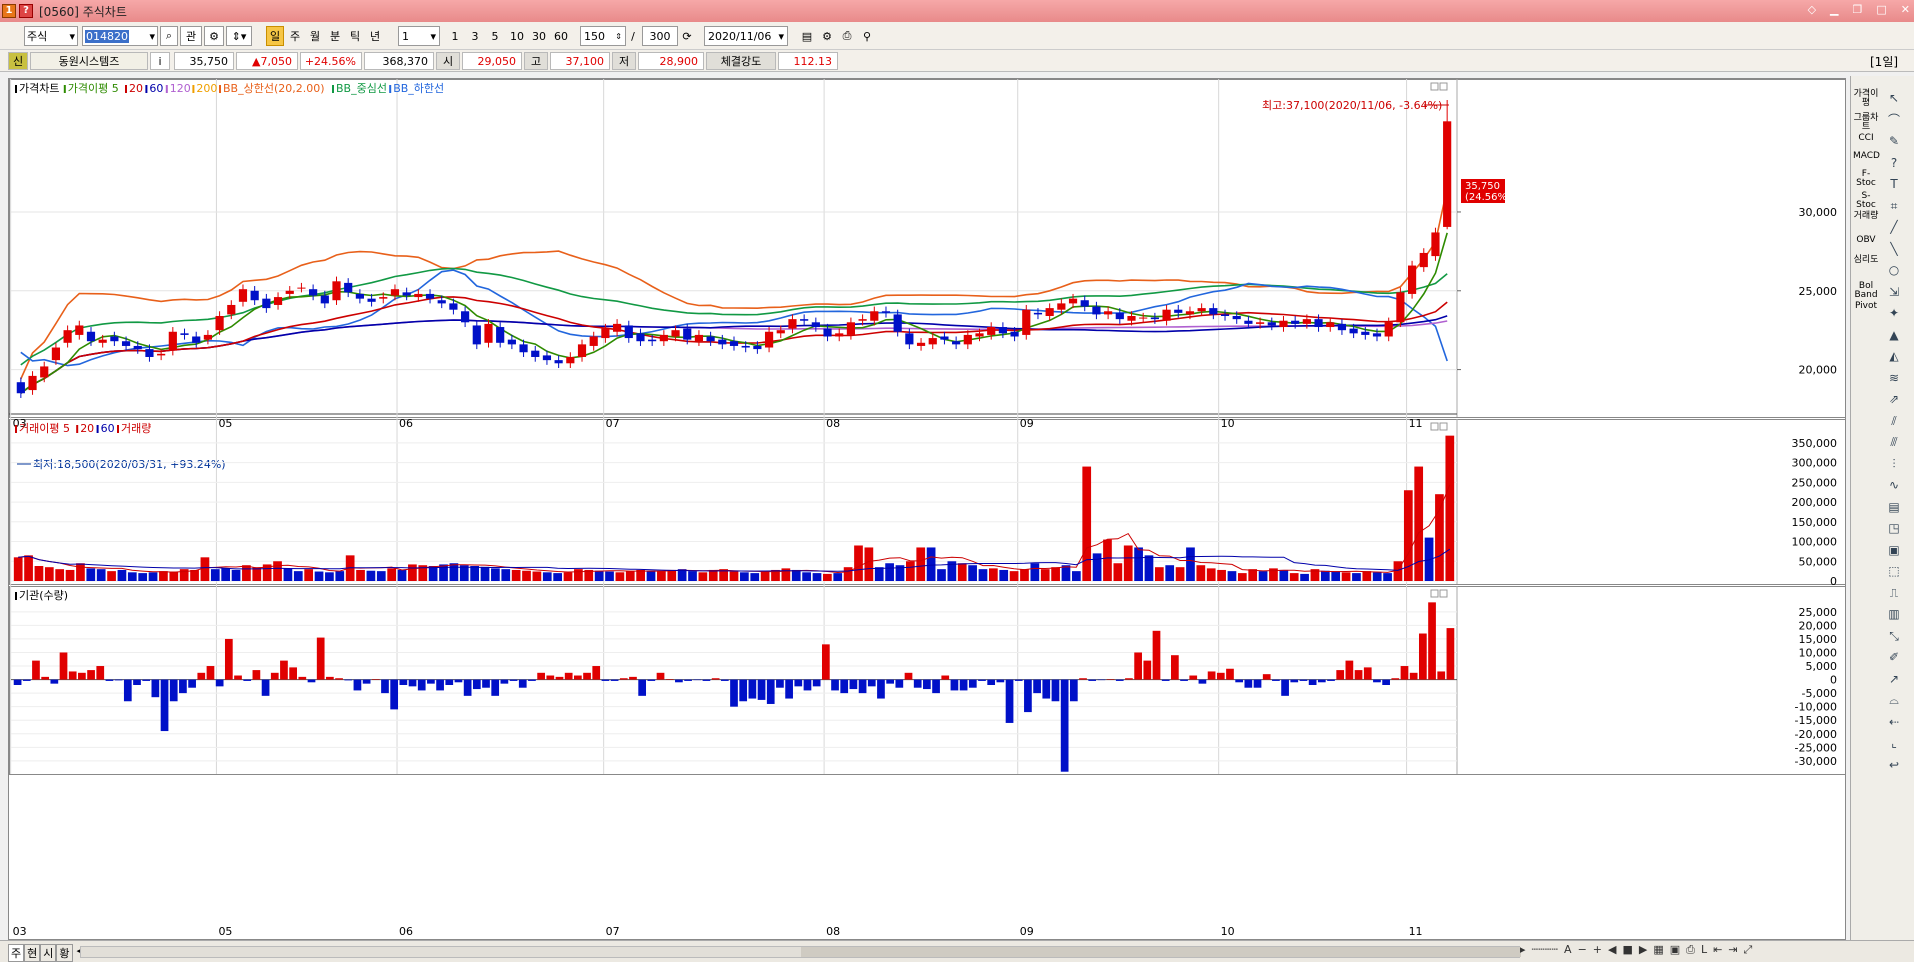  I want to click on restore-icon: ❐, so click(1858, 9).